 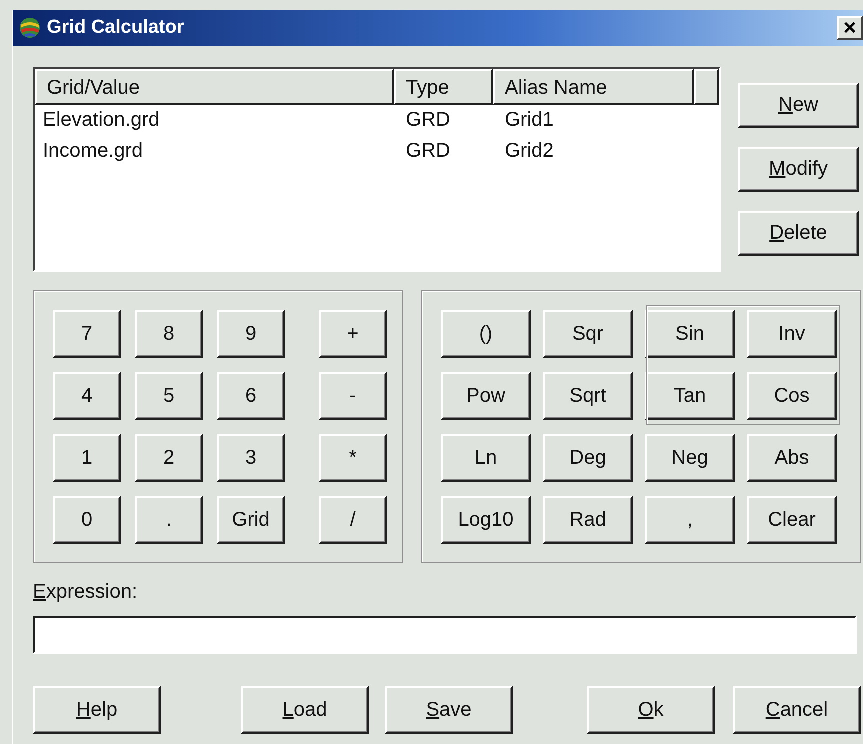 I want to click on table-cell-text: Grid1, so click(x=529, y=120).